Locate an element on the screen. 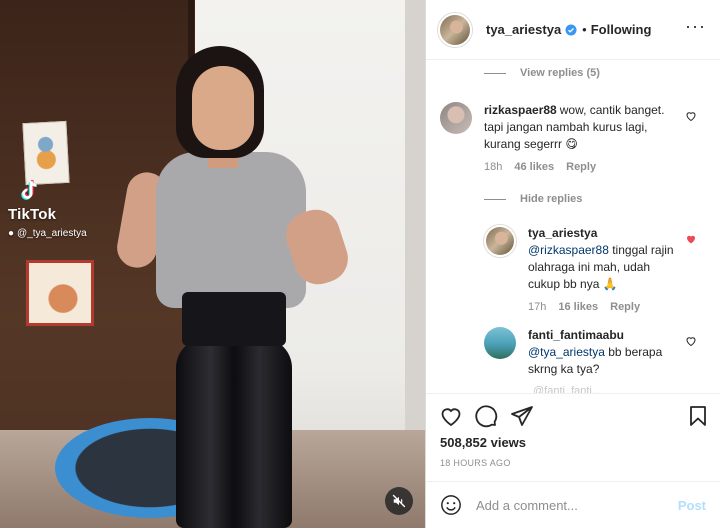 The image size is (720, 528). tiktok-icon is located at coordinates (29, 190).